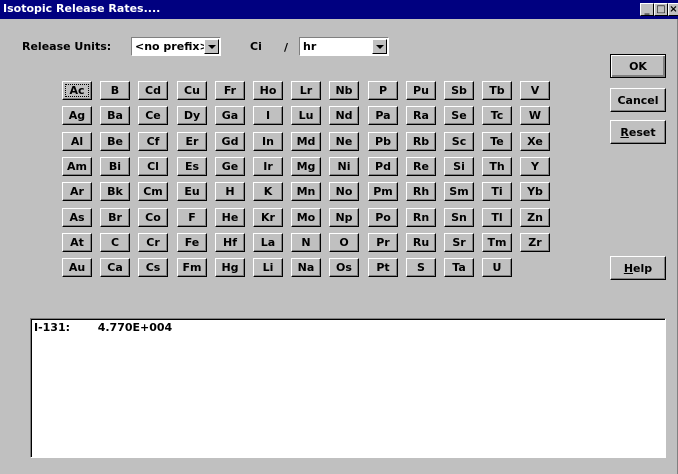  What do you see at coordinates (535, 166) in the screenshot?
I see `element-button-y: Y` at bounding box center [535, 166].